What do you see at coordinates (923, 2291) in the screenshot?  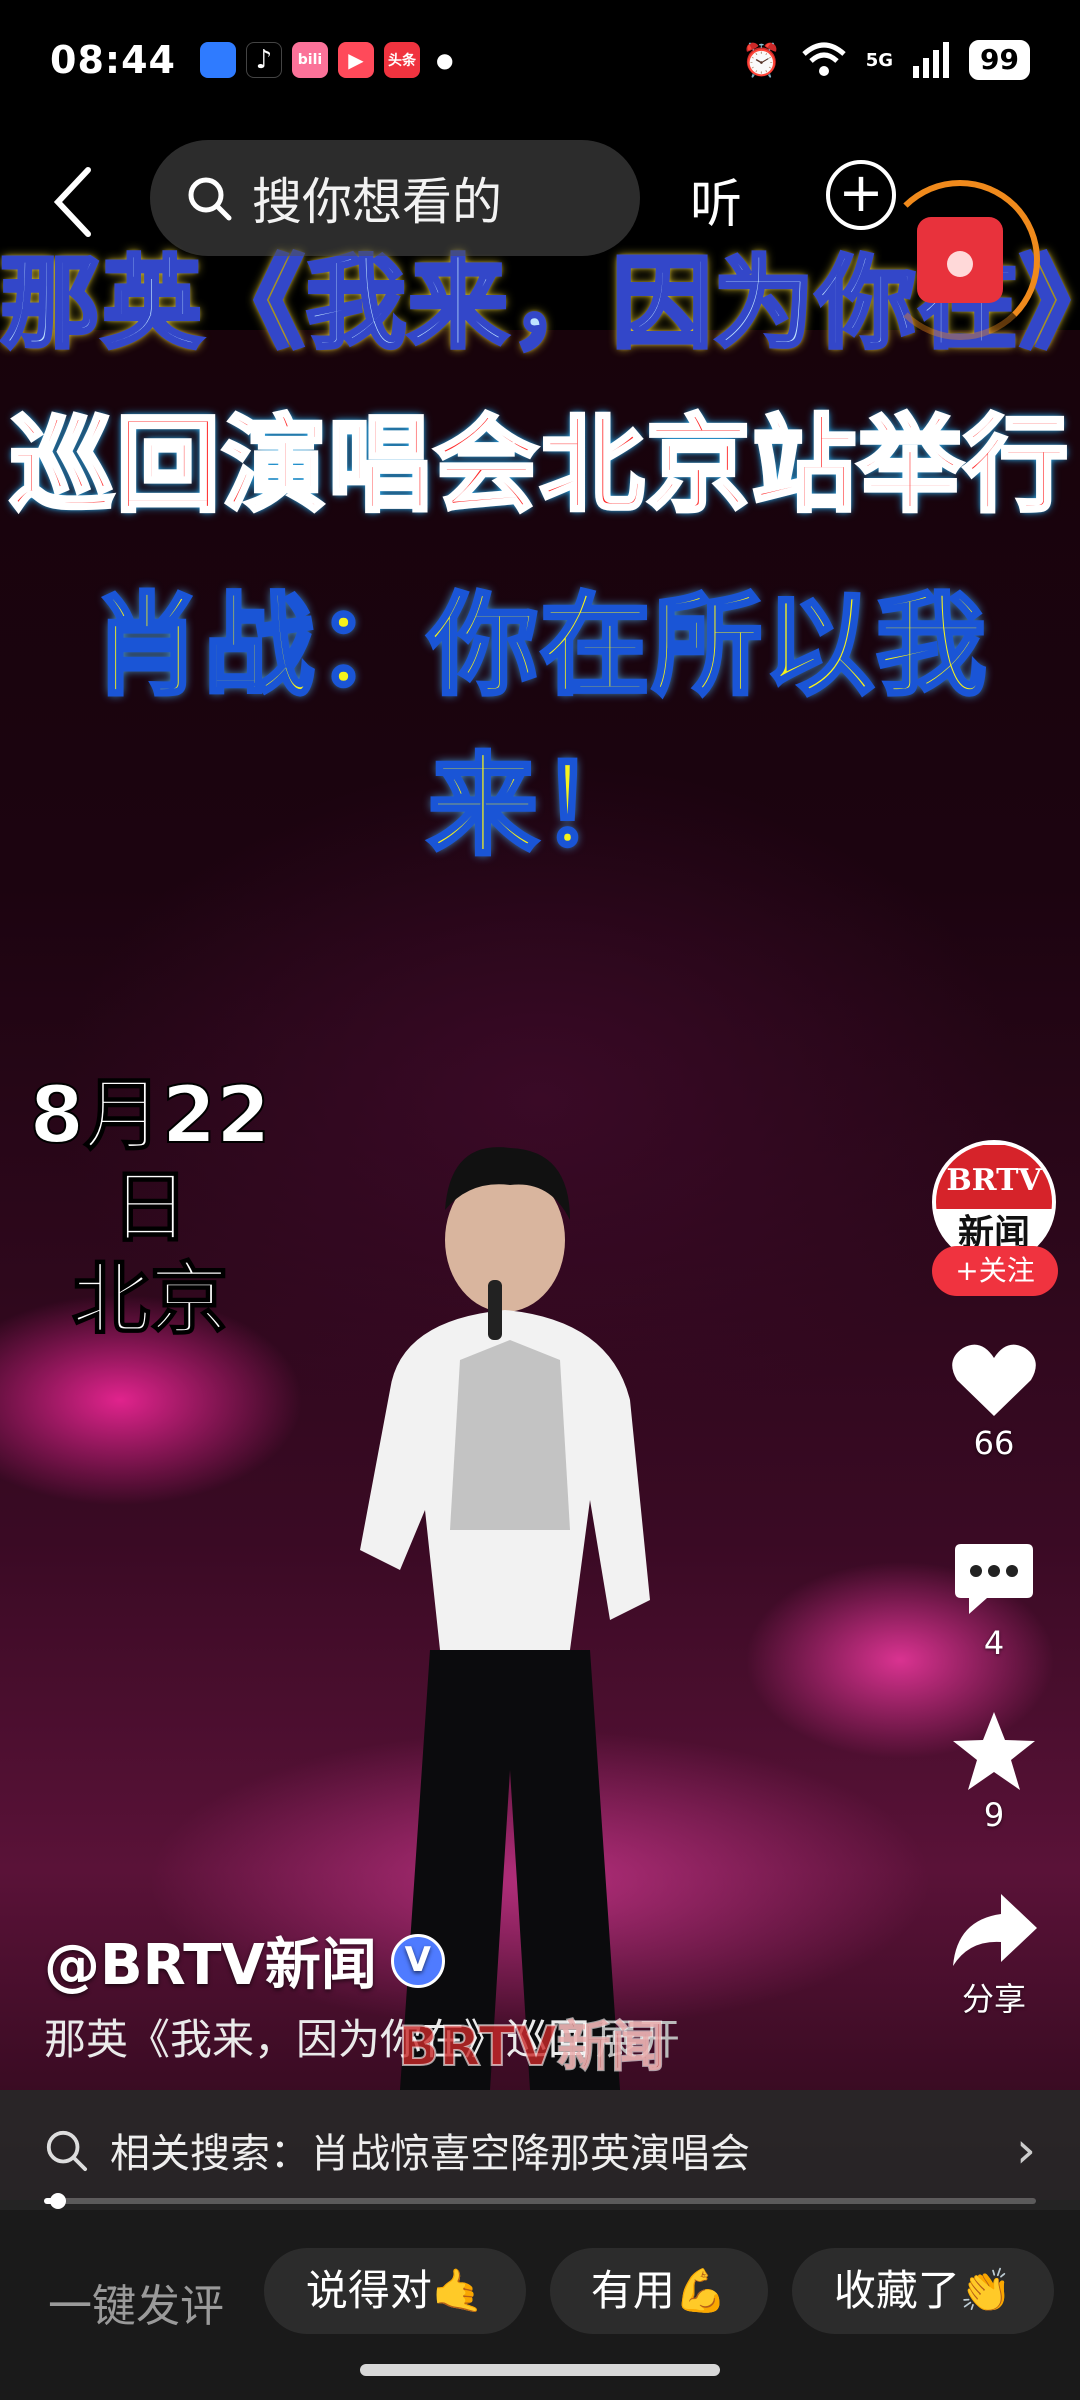 I see `quick-reply-chip-3: 收藏了👏` at bounding box center [923, 2291].